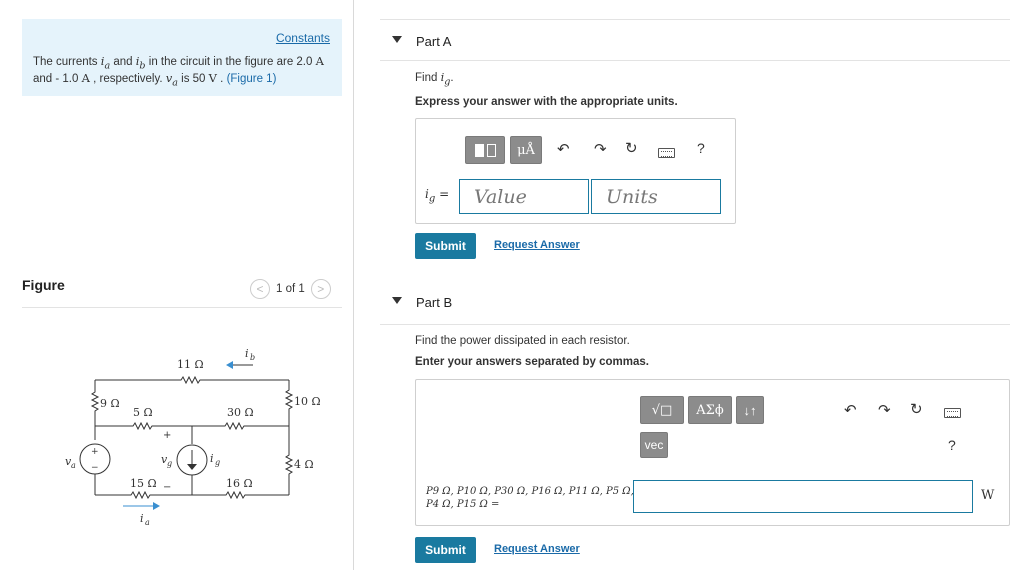 The width and height of the screenshot is (1024, 570). I want to click on next-figure-button: >, so click(320, 289).